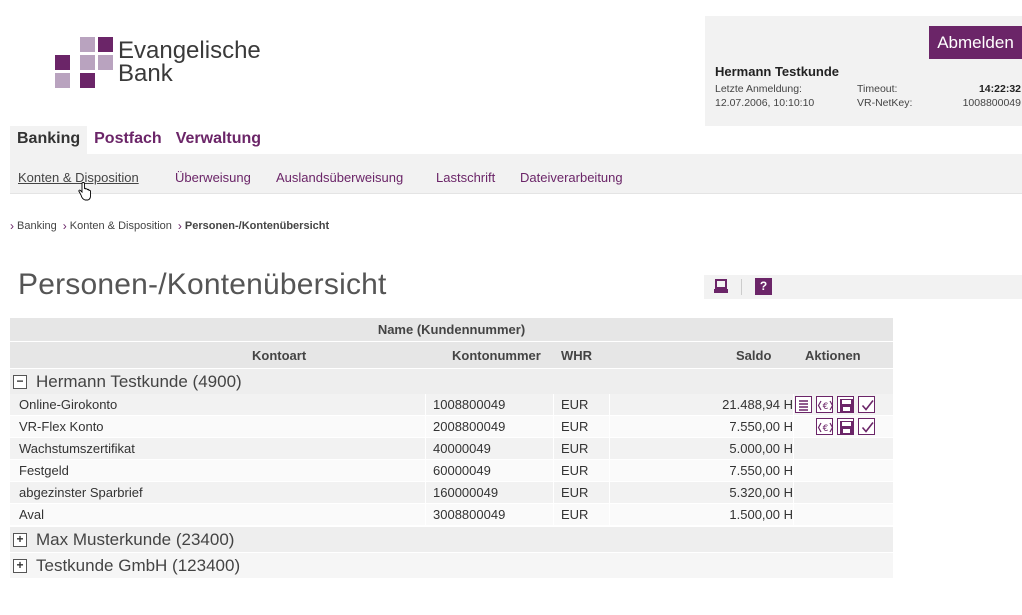 This screenshot has height=615, width=1022. What do you see at coordinates (451, 565) in the screenshot?
I see `customer-group-row: + Testkunde GmbH (123400)` at bounding box center [451, 565].